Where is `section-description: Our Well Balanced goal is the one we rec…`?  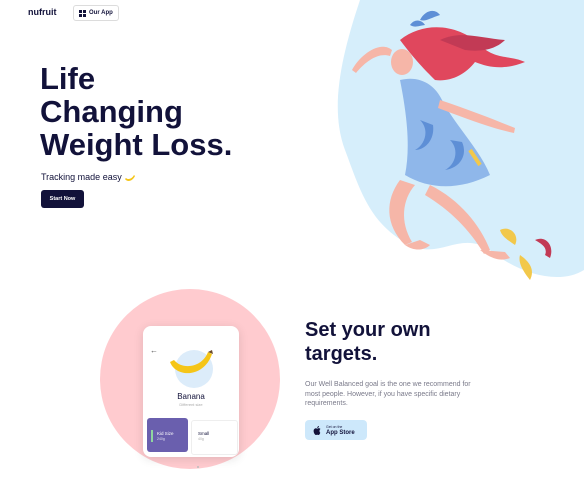 section-description: Our Well Balanced goal is the one we rec… is located at coordinates (388, 394).